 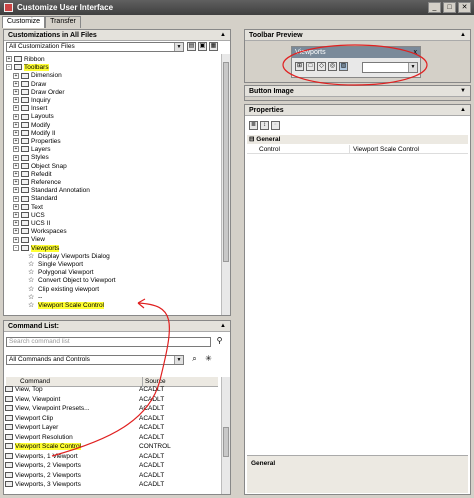 I want to click on table-row: View, Viewpoint Presets... ACADLT, so click(x=111, y=409).